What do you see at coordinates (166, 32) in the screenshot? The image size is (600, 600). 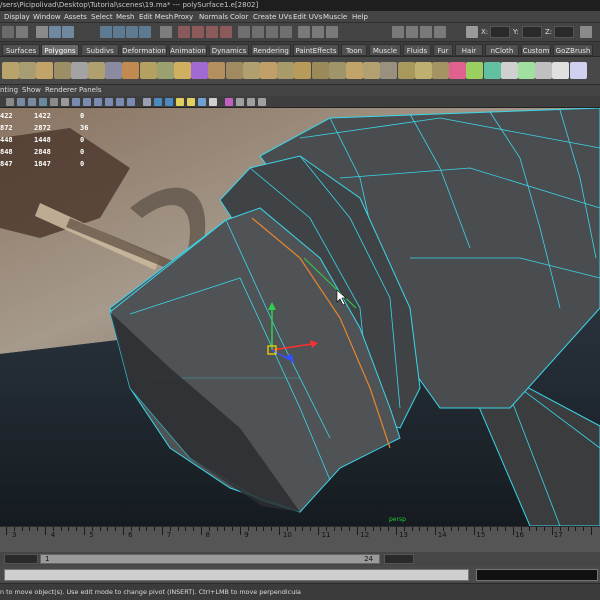 I see `history-icon` at bounding box center [166, 32].